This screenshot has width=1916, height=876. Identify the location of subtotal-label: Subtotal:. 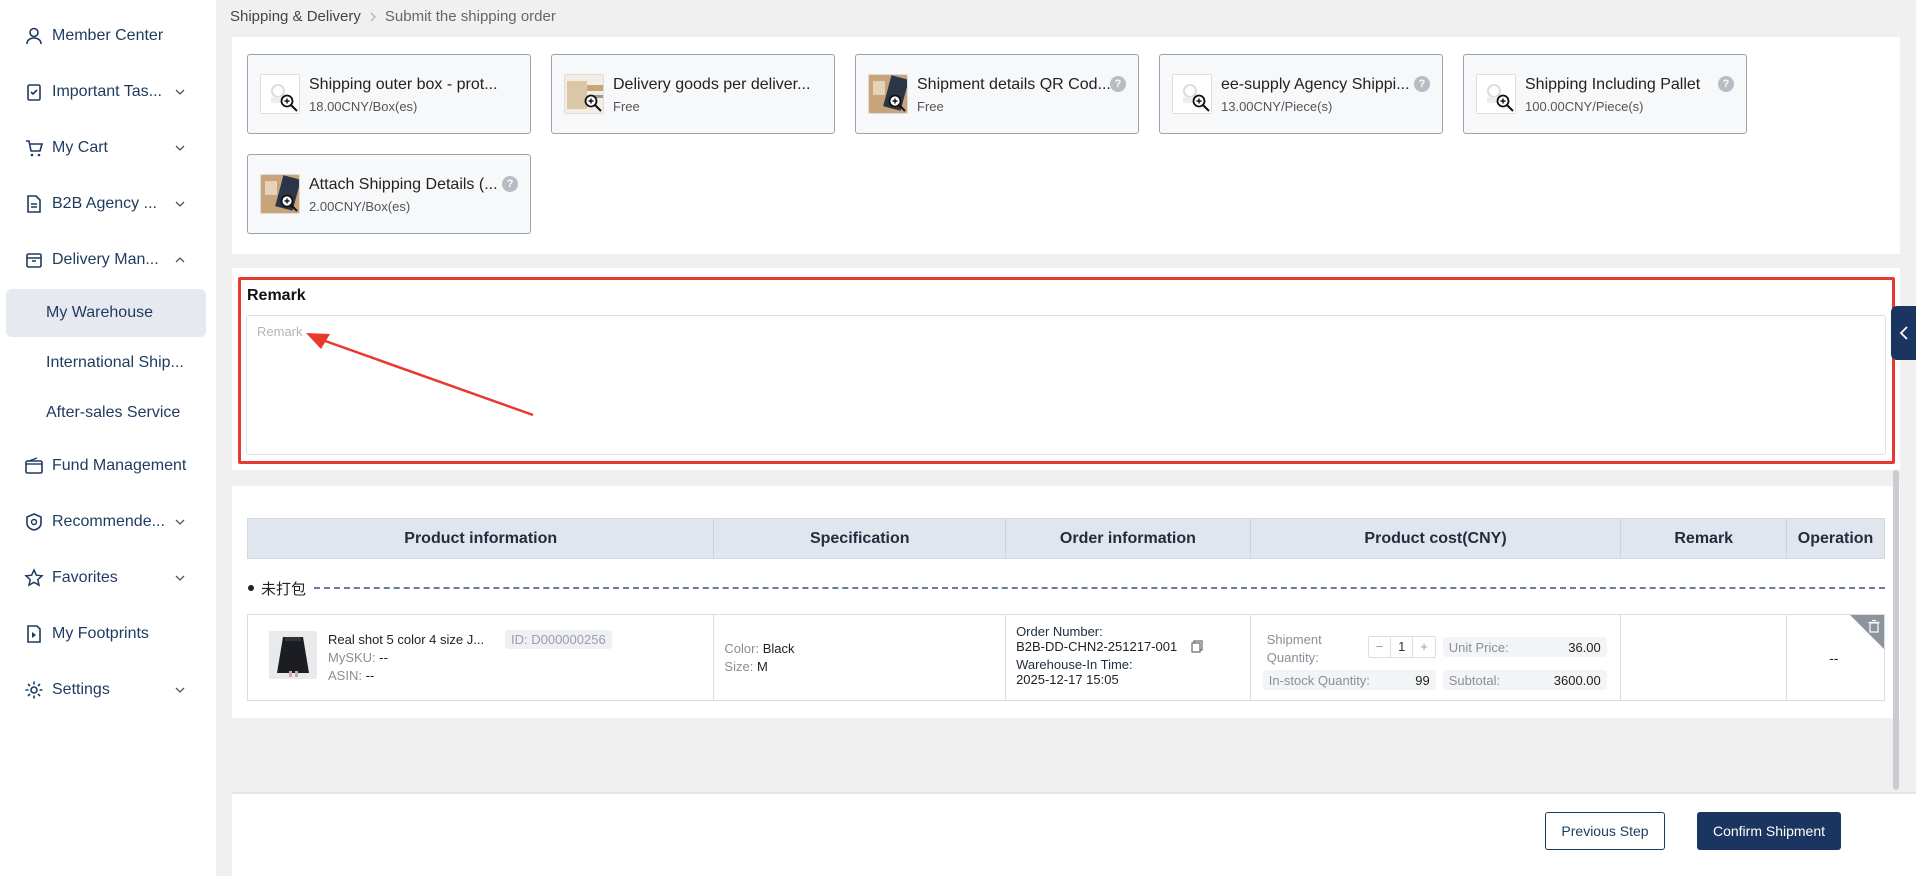
(1474, 680).